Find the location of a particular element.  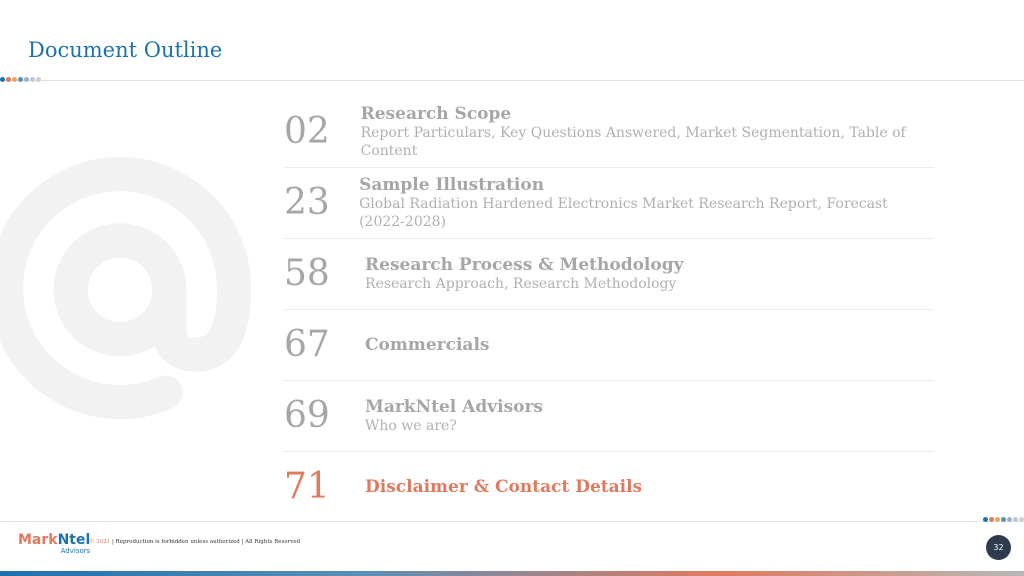

page-number-badge: 32 is located at coordinates (998, 547).